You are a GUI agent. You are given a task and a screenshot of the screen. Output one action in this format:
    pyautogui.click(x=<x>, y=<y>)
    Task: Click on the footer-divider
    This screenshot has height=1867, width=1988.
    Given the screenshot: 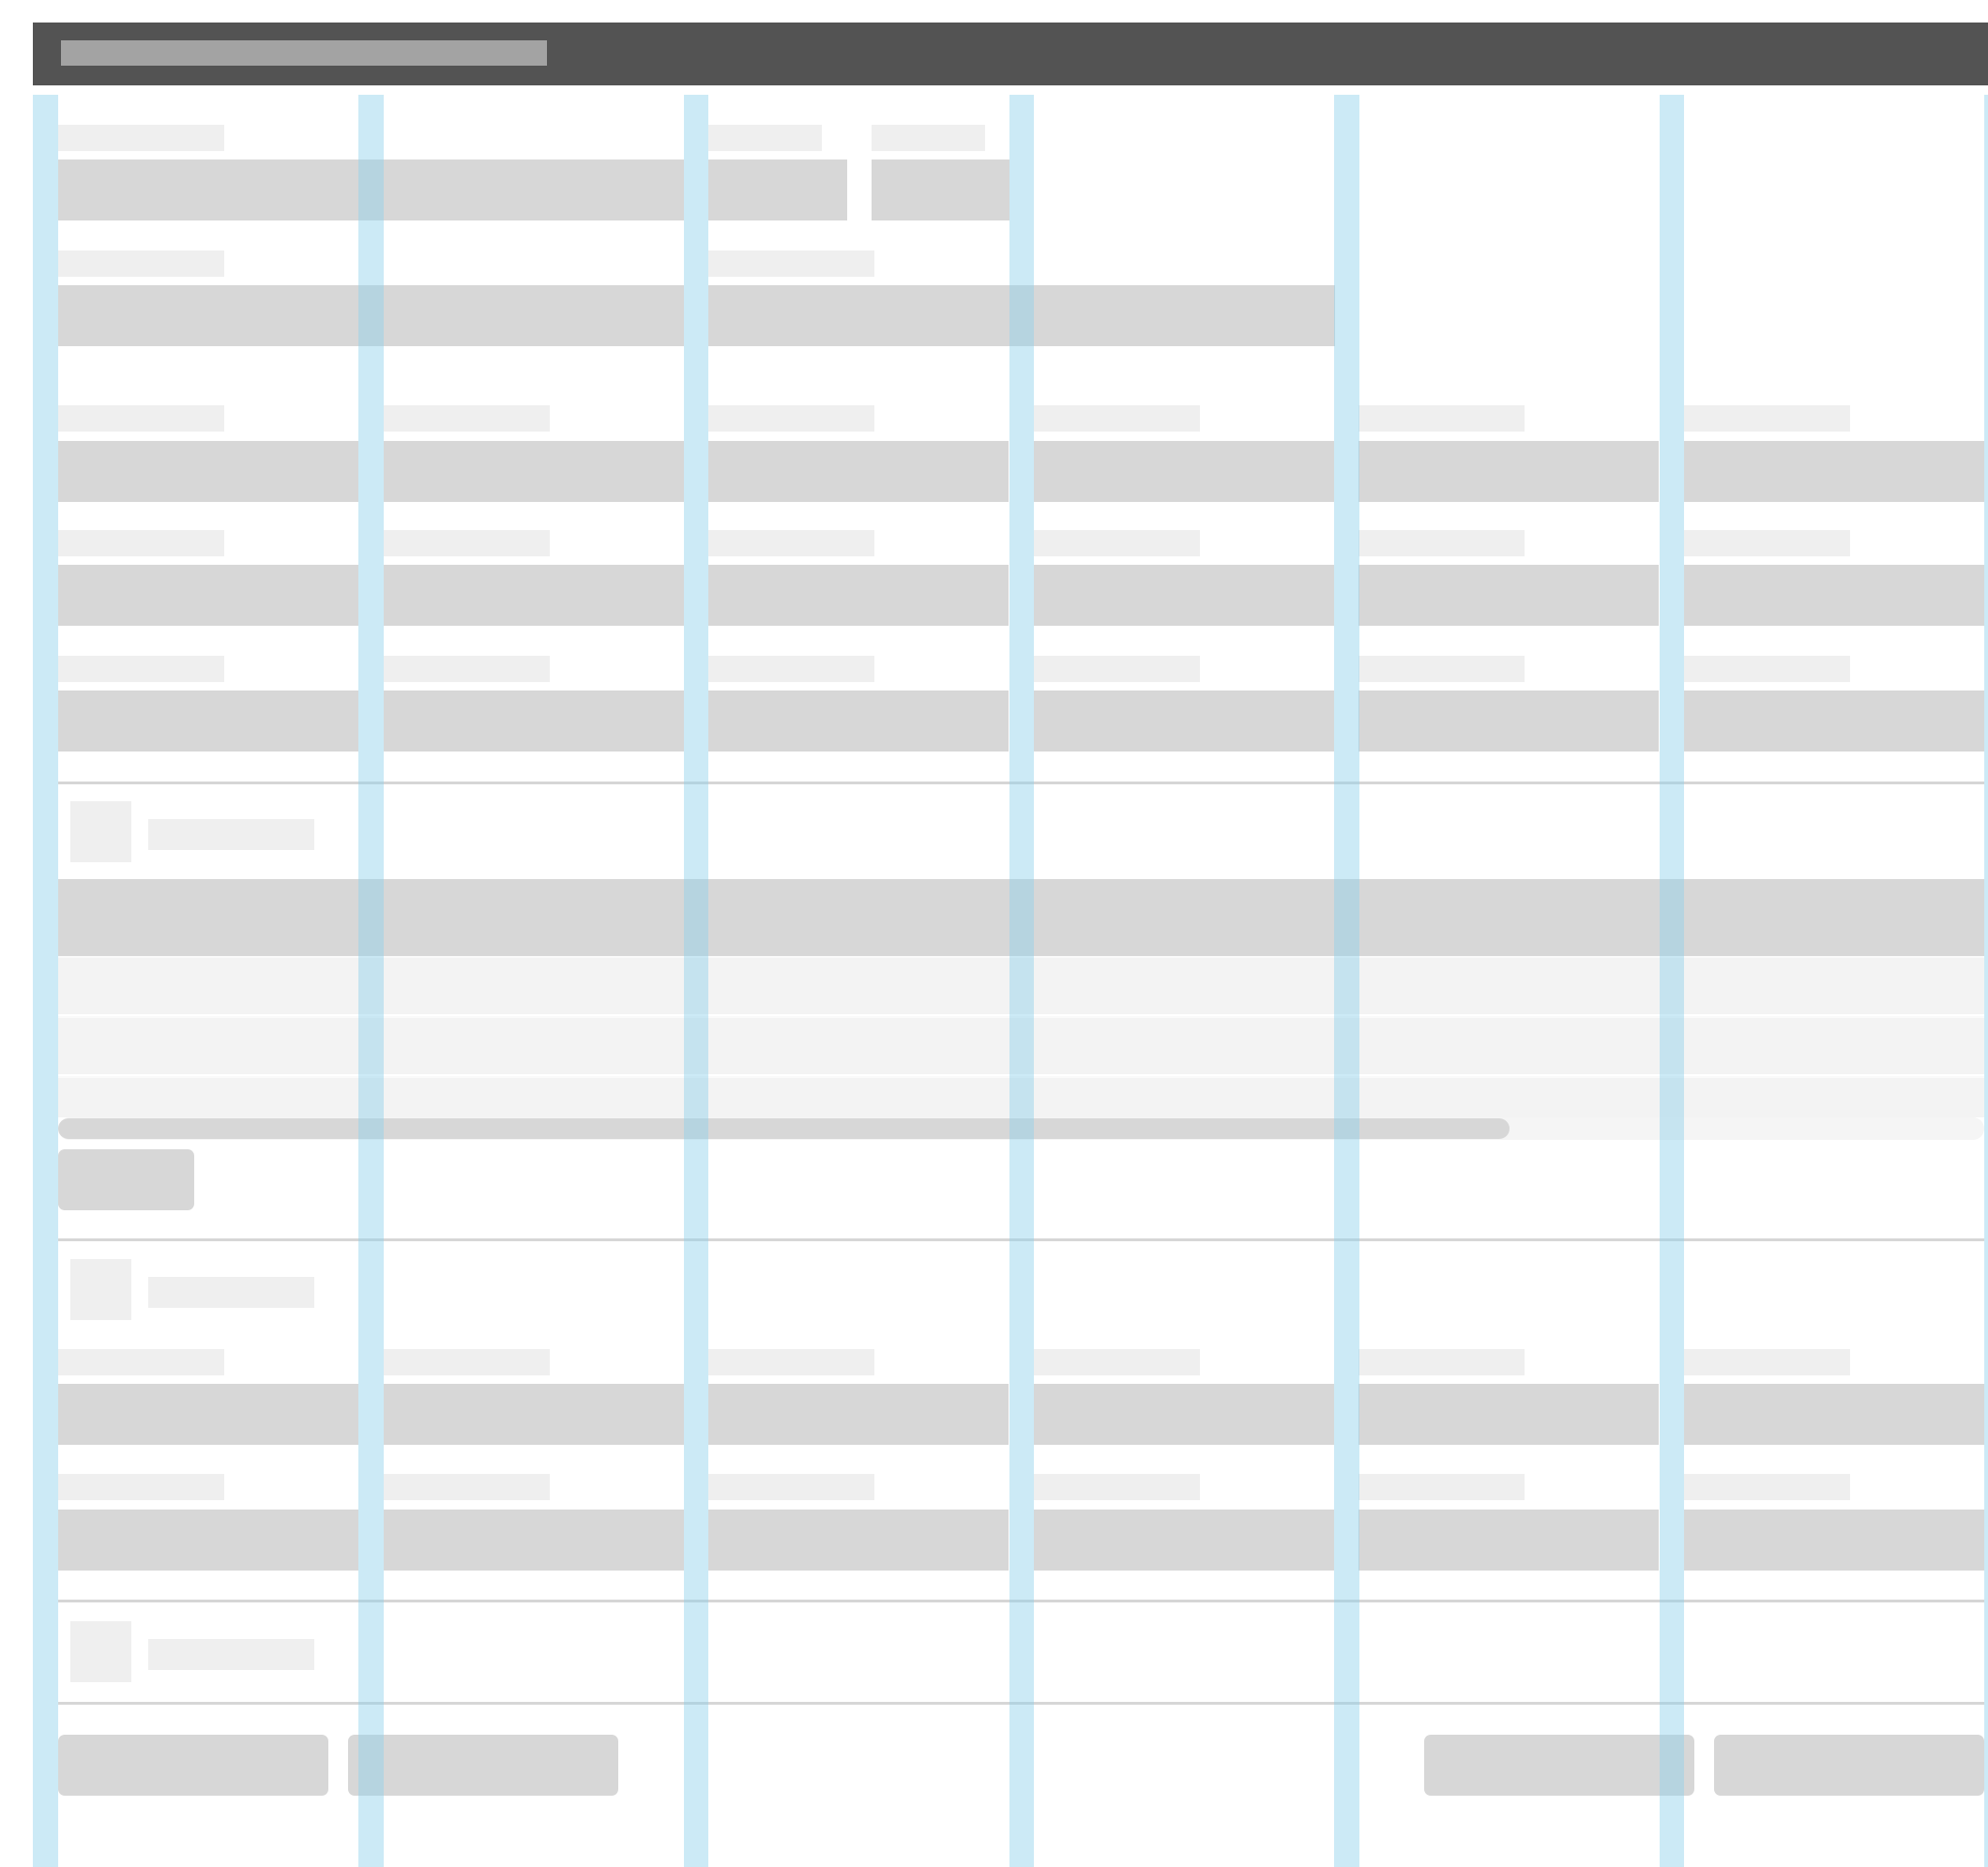 What is the action you would take?
    pyautogui.click(x=1021, y=1703)
    